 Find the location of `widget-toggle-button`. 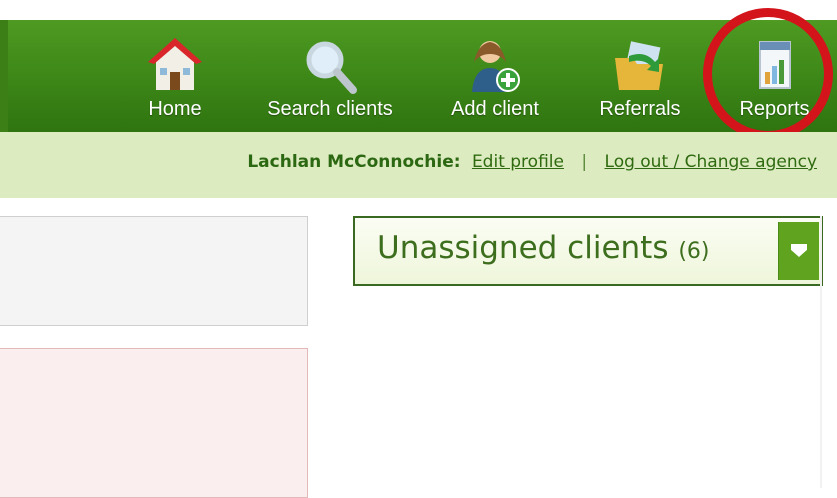

widget-toggle-button is located at coordinates (798, 251).